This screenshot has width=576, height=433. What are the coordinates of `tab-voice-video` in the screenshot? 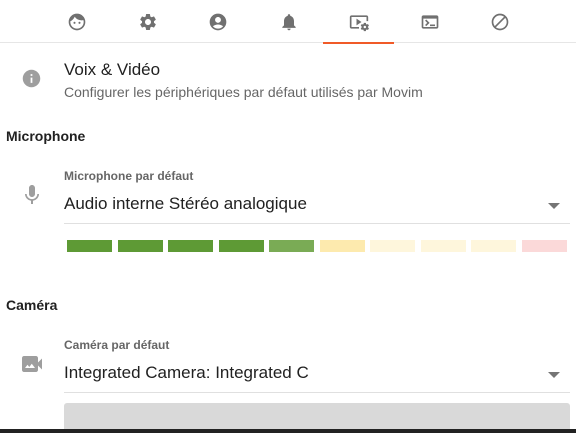 It's located at (358, 22).